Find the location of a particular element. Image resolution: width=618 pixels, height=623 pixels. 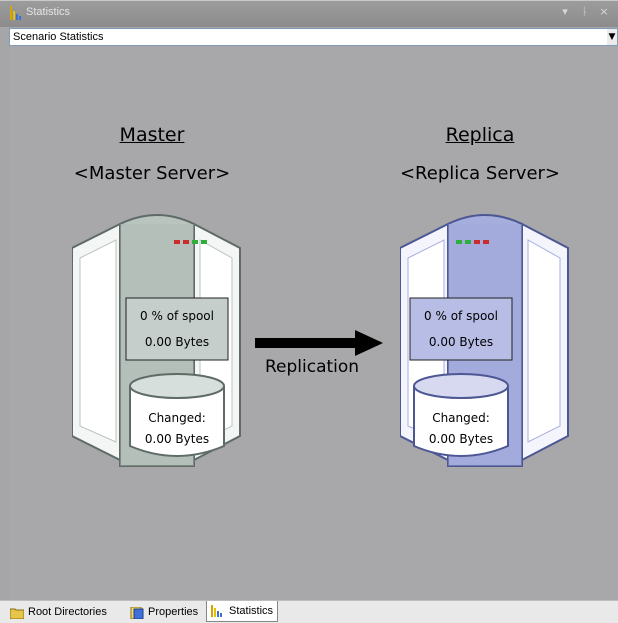

master-server-name: <Master Server> is located at coordinates (152, 173).